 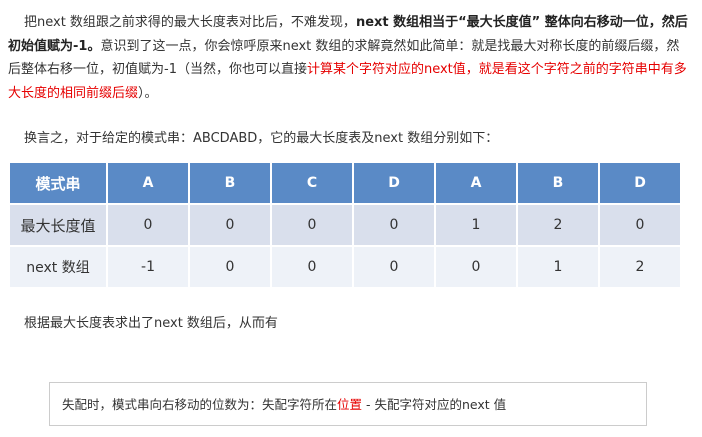 What do you see at coordinates (434, 404) in the screenshot?
I see `formula-text-2: - 失配字符对应的next 值` at bounding box center [434, 404].